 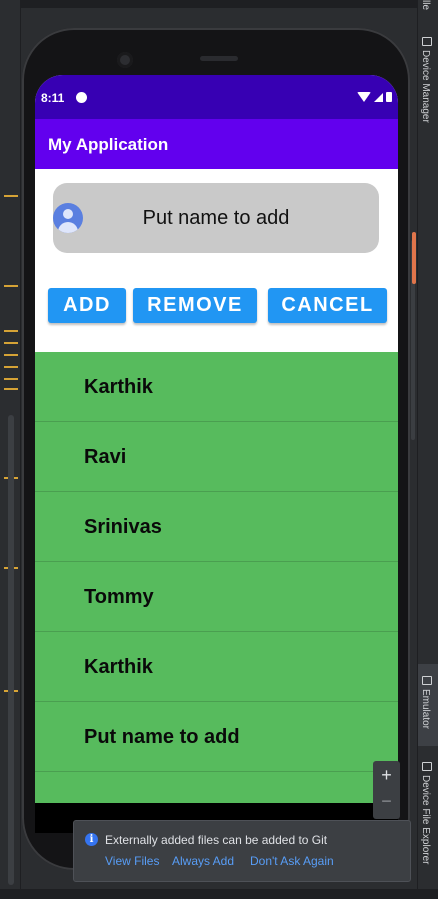 I want to click on wifi-icon, so click(x=364, y=97).